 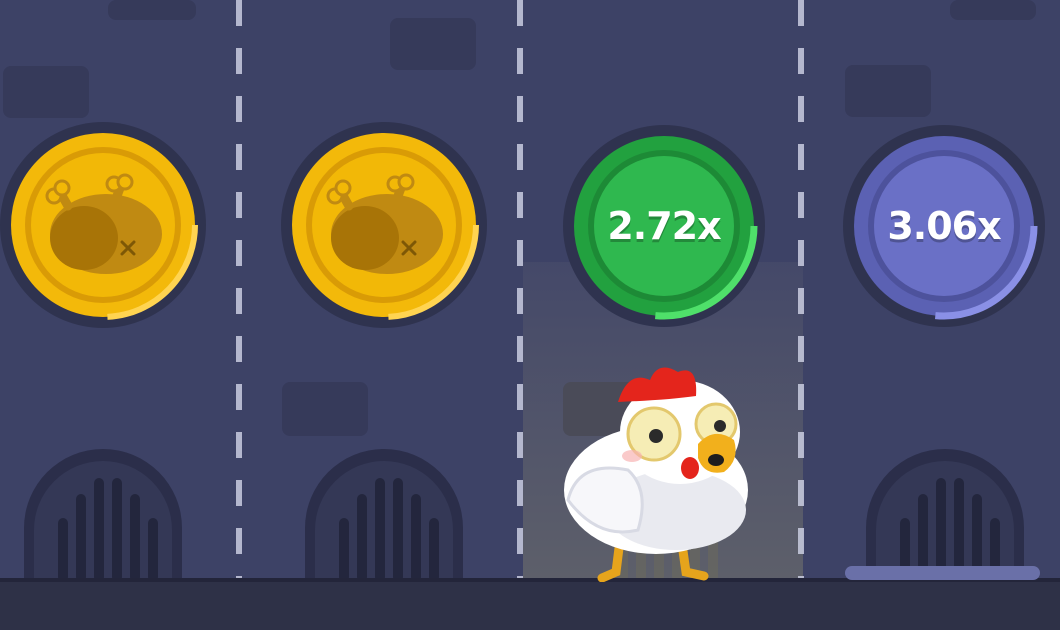 I want to click on lane-1-coin, so click(x=103, y=225).